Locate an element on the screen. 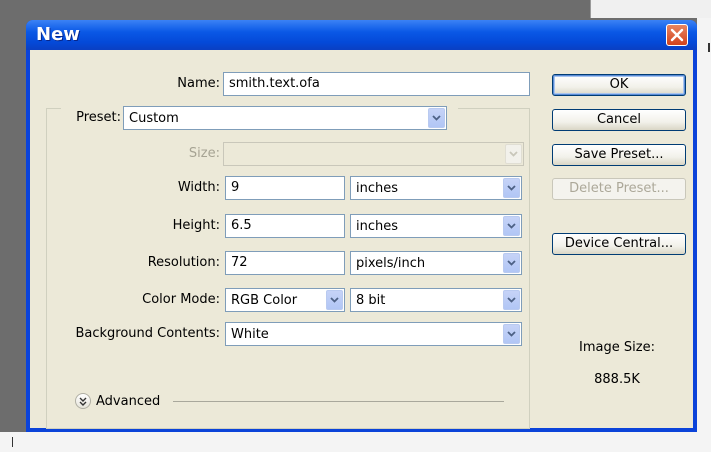  color-mode-label: Color Mode: is located at coordinates (181, 299).